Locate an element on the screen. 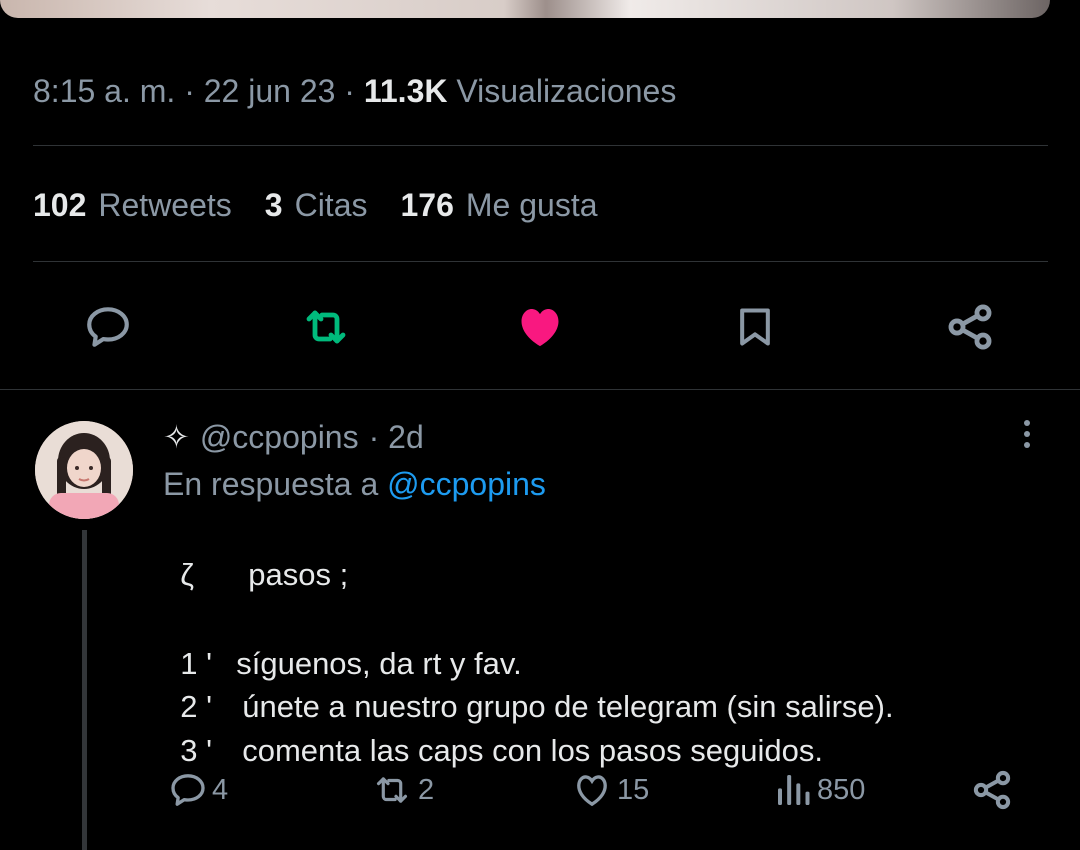 The width and height of the screenshot is (1080, 850). retweet-button is located at coordinates (326, 327).